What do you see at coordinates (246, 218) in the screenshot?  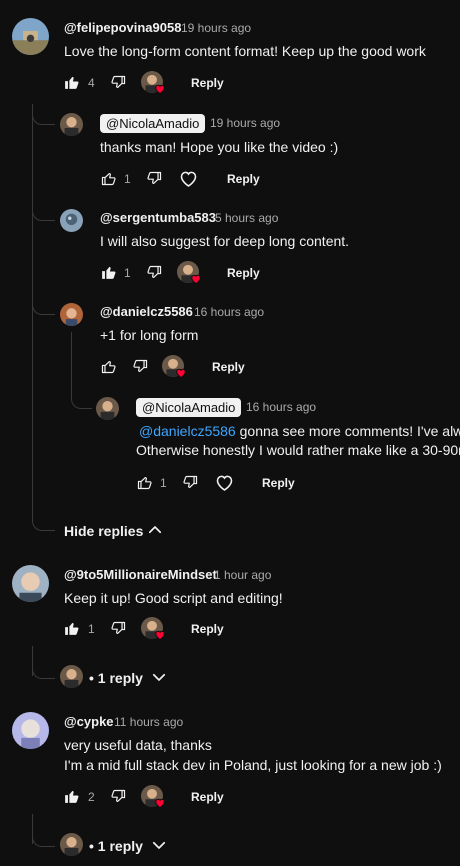 I see `comment-time: 5 hours ago` at bounding box center [246, 218].